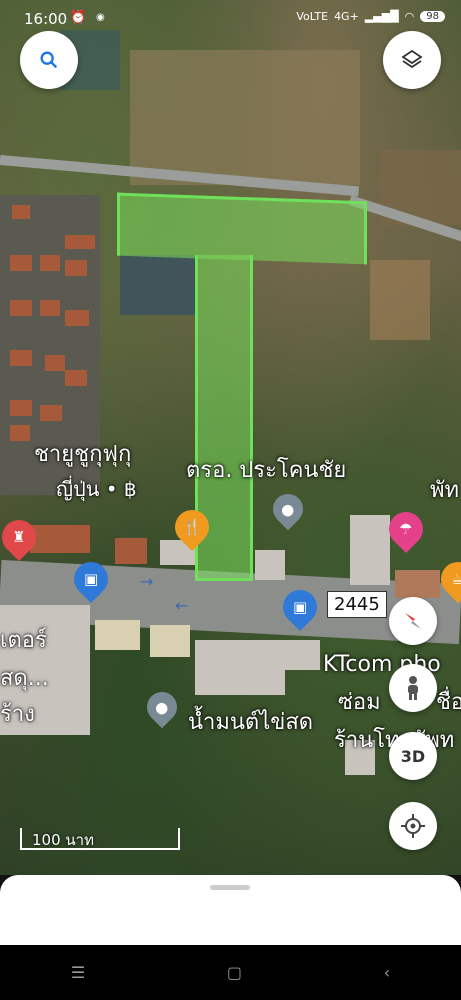 This screenshot has width=461, height=1000. Describe the element at coordinates (82, 453) in the screenshot. I see `place-label-shabu: ชายูชูกุฟุกุ` at that location.